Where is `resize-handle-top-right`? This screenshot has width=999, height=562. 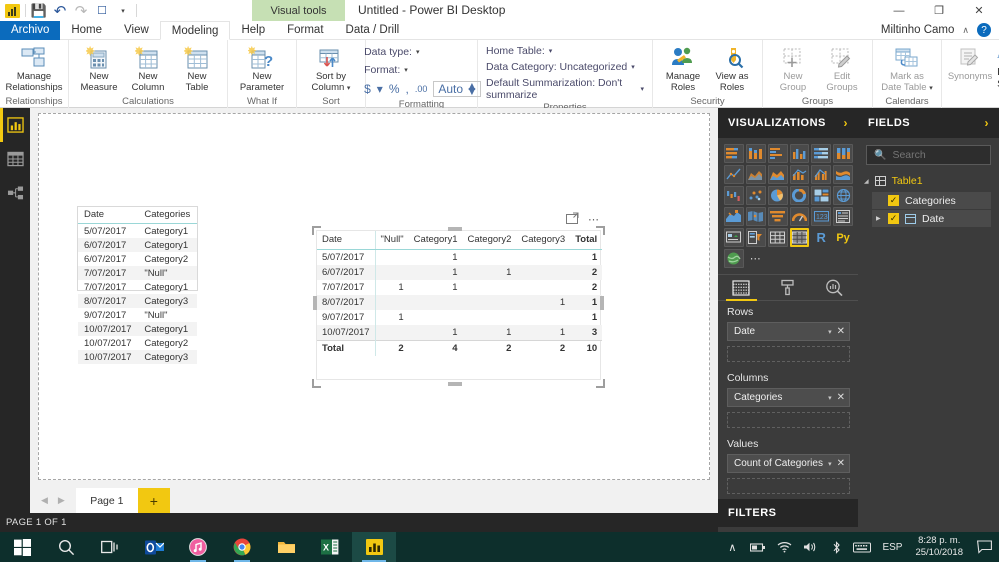
resize-handle-top-right is located at coordinates (600, 230).